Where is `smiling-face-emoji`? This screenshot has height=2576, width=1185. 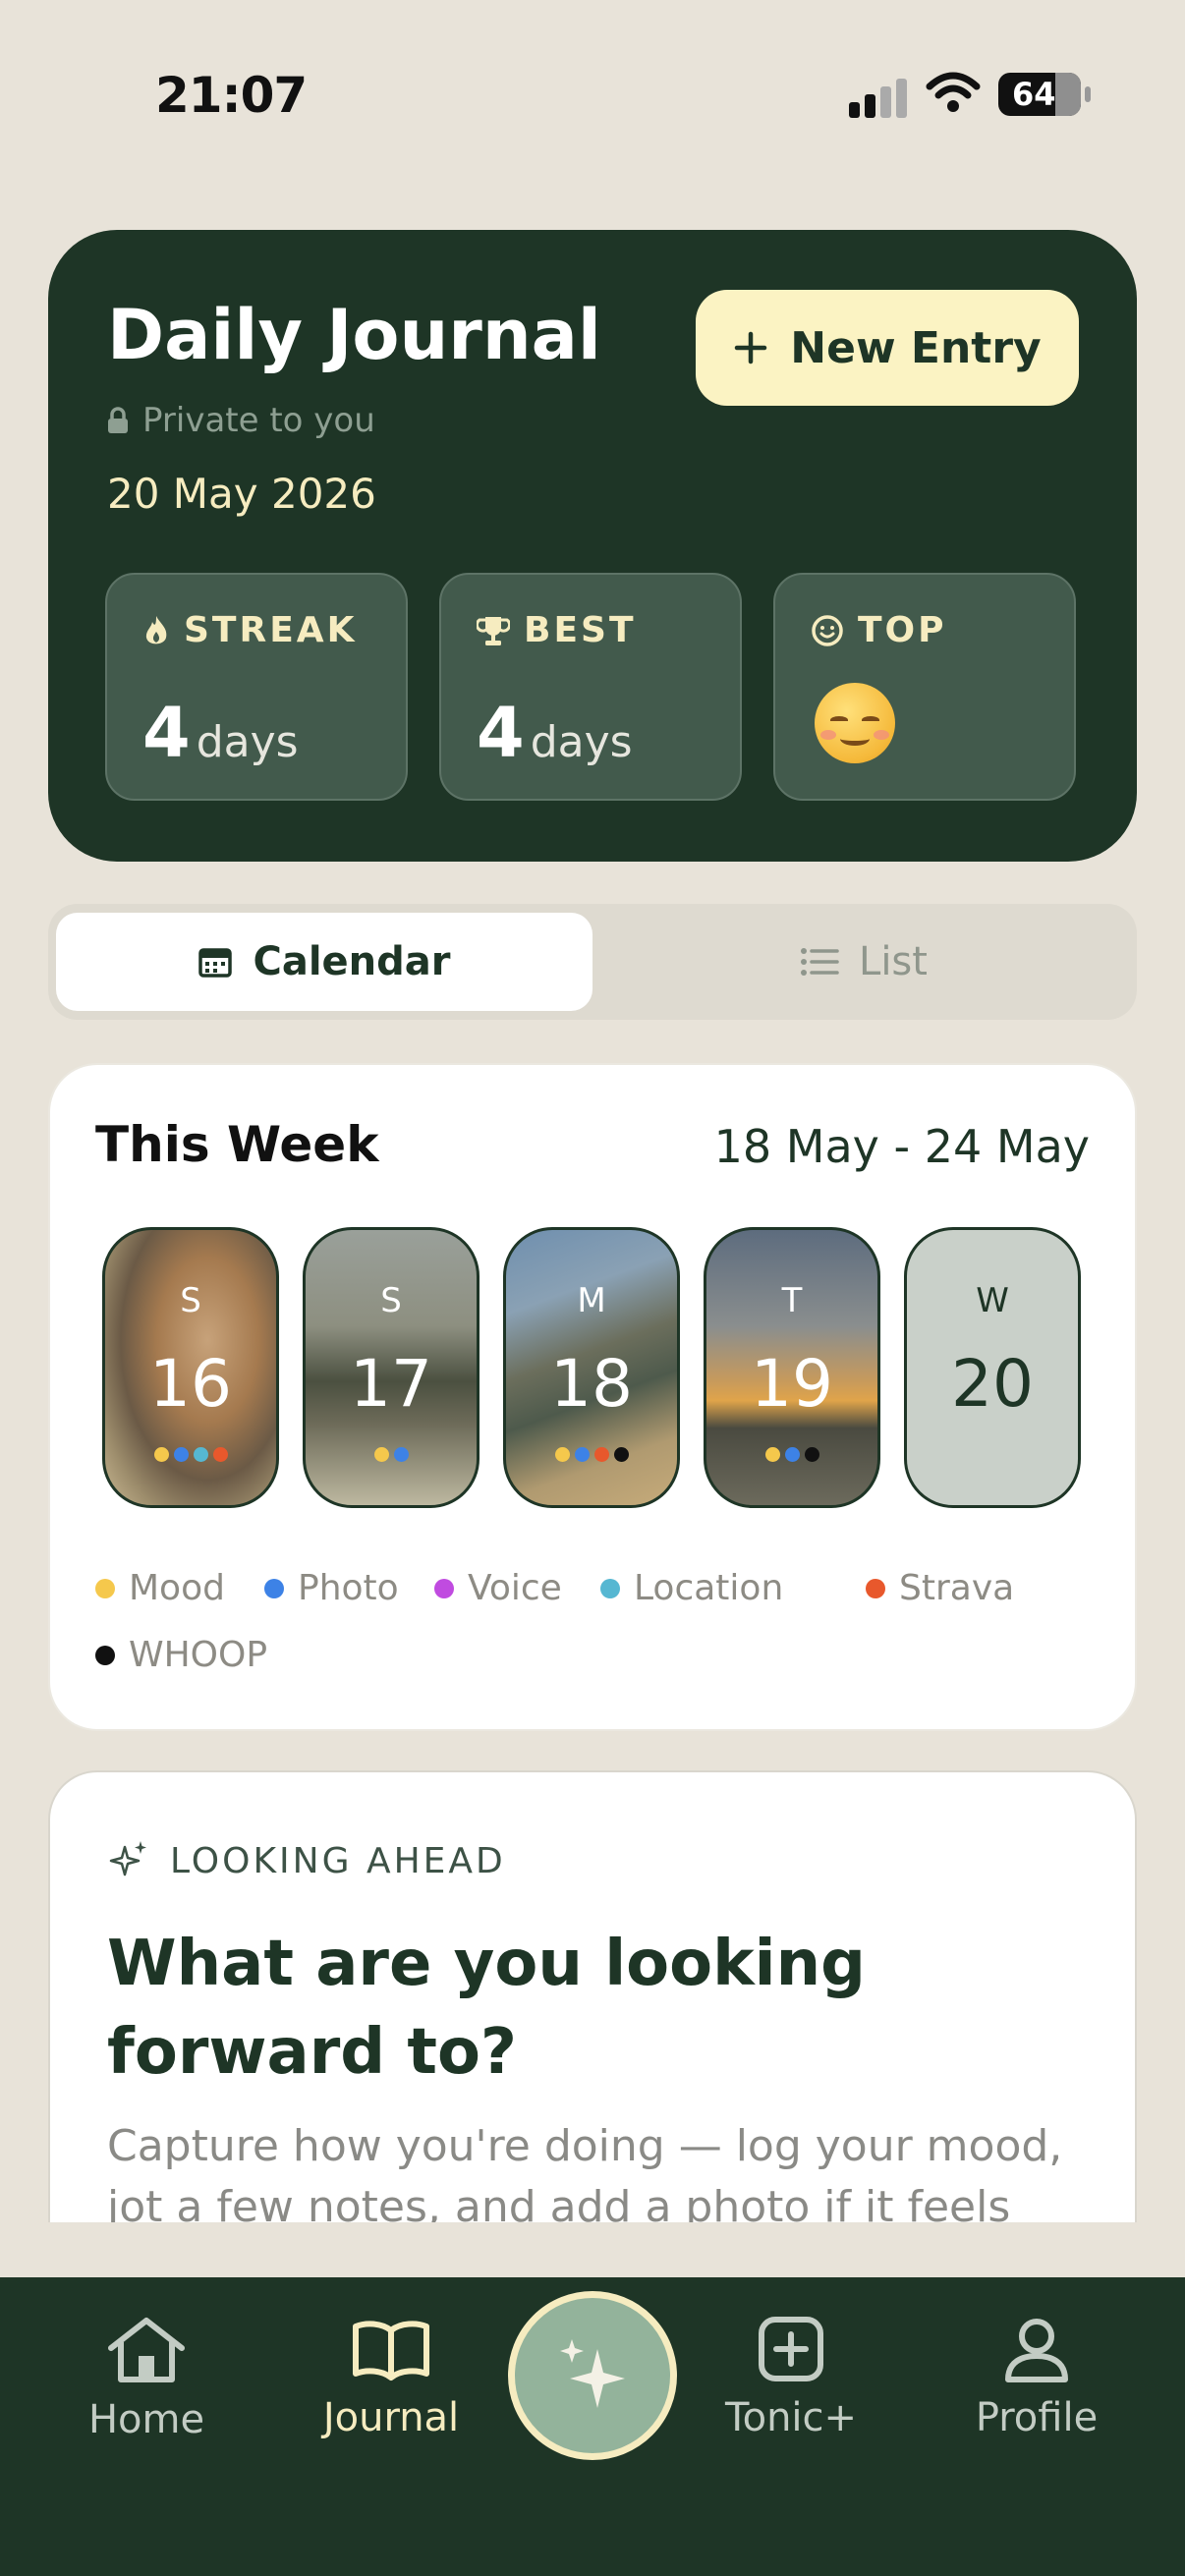
smiling-face-emoji is located at coordinates (855, 723).